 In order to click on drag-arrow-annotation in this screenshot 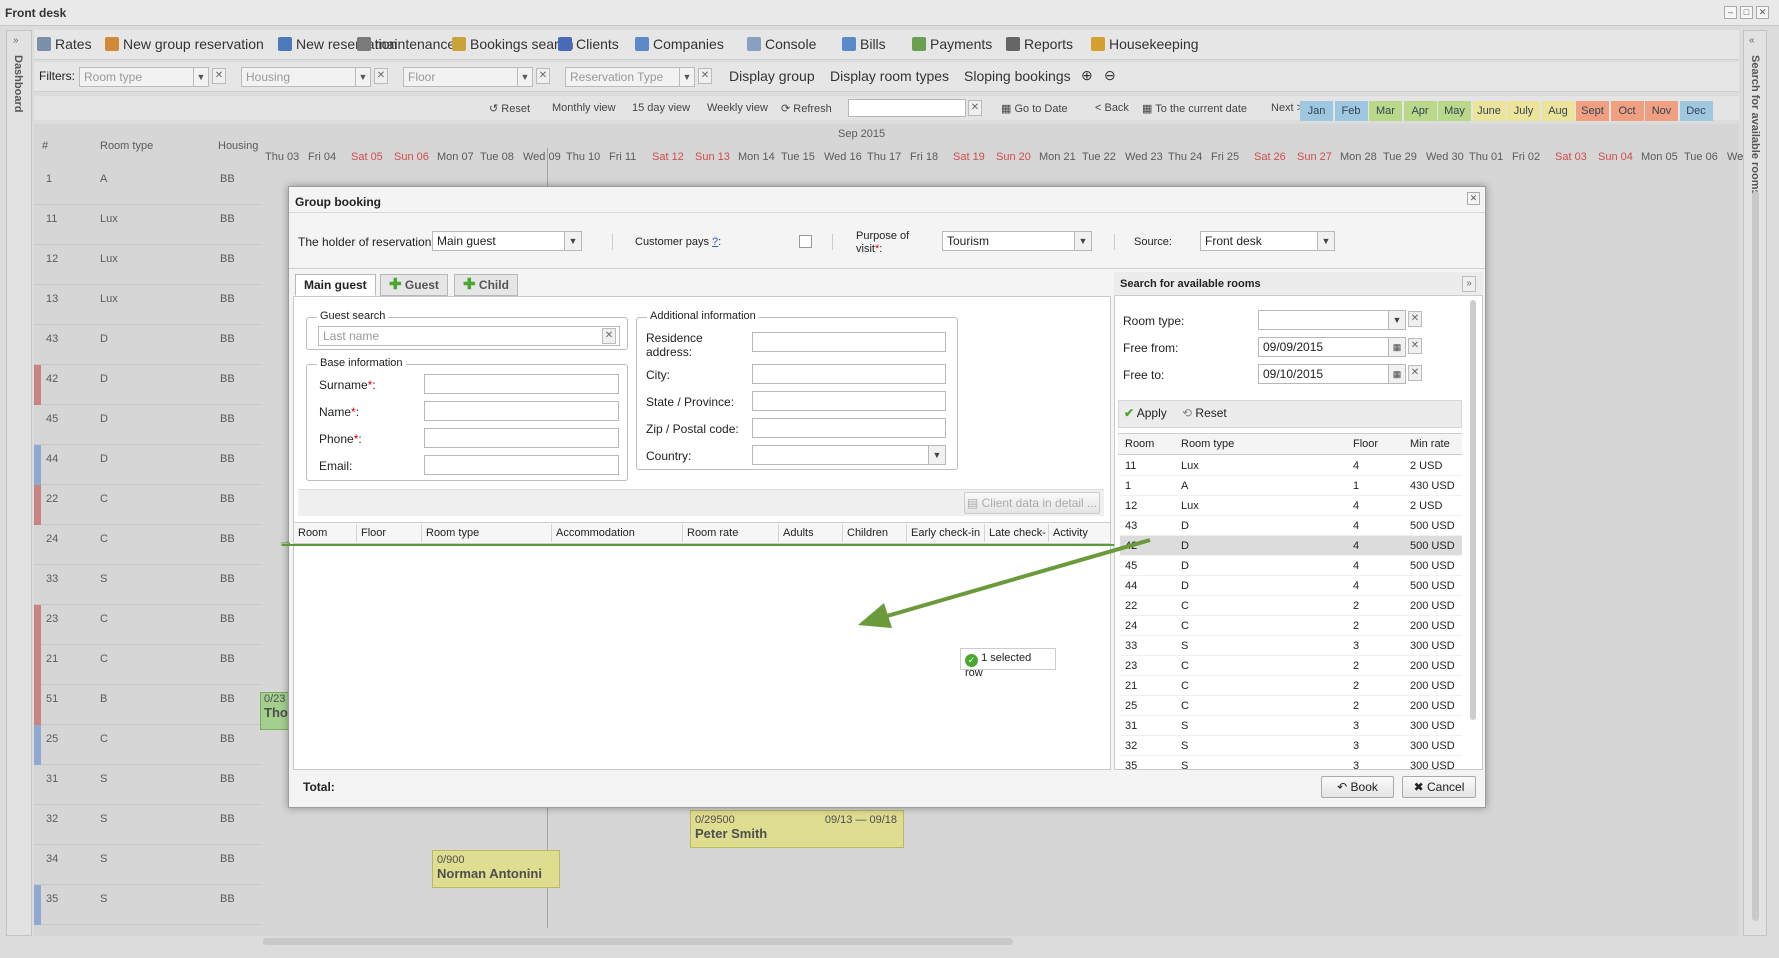, I will do `click(1004, 583)`.